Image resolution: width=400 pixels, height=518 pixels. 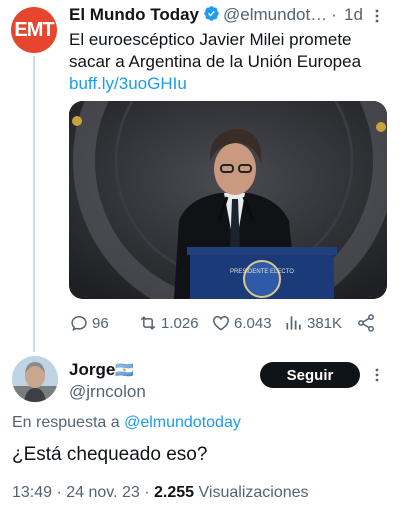 What do you see at coordinates (253, 323) in the screenshot?
I see `like-count: 6.043` at bounding box center [253, 323].